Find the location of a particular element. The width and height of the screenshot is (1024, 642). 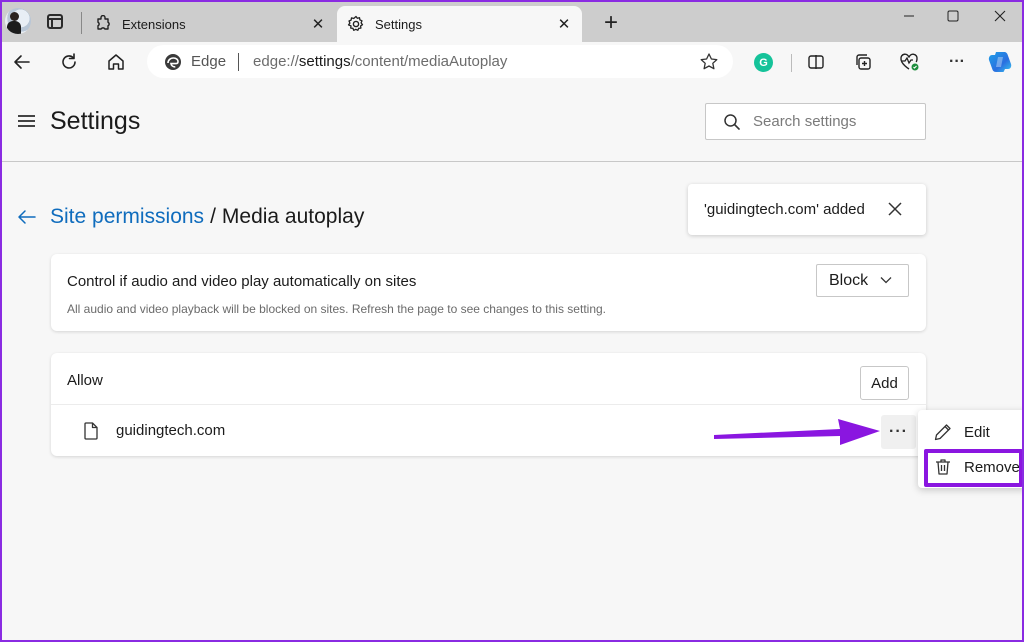

site-name: guidingtech.com is located at coordinates (171, 430).